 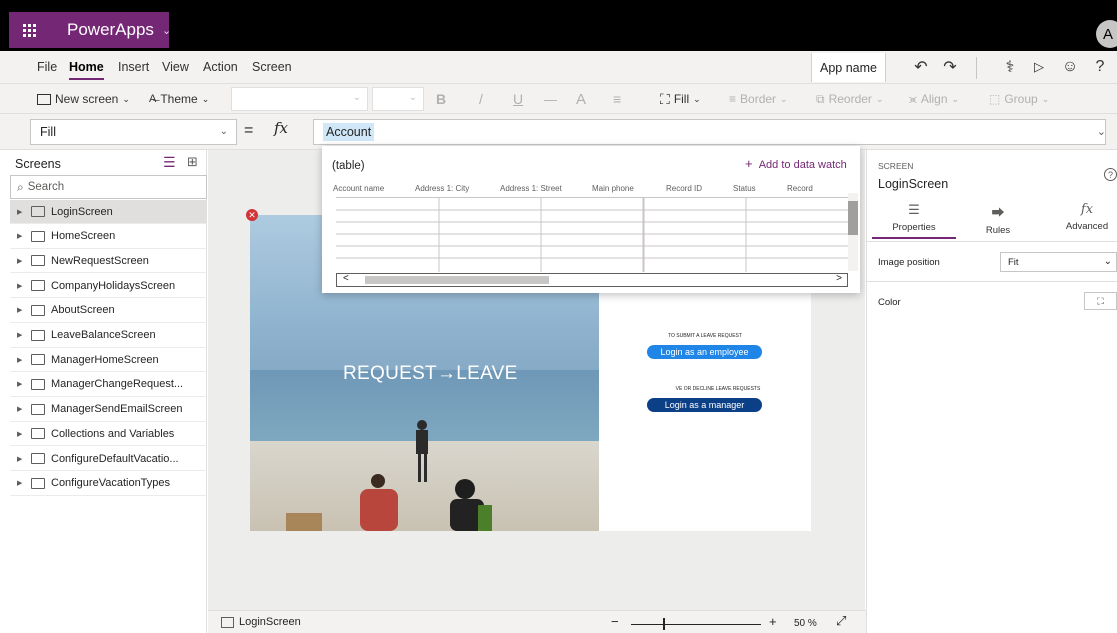 I want to click on current-screen-indicator: LoginScreen, so click(x=261, y=622).